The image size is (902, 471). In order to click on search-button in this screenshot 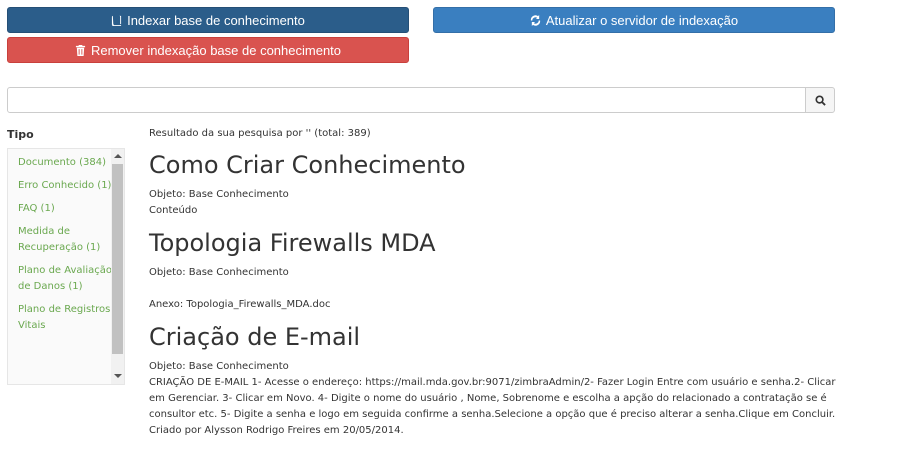, I will do `click(820, 100)`.